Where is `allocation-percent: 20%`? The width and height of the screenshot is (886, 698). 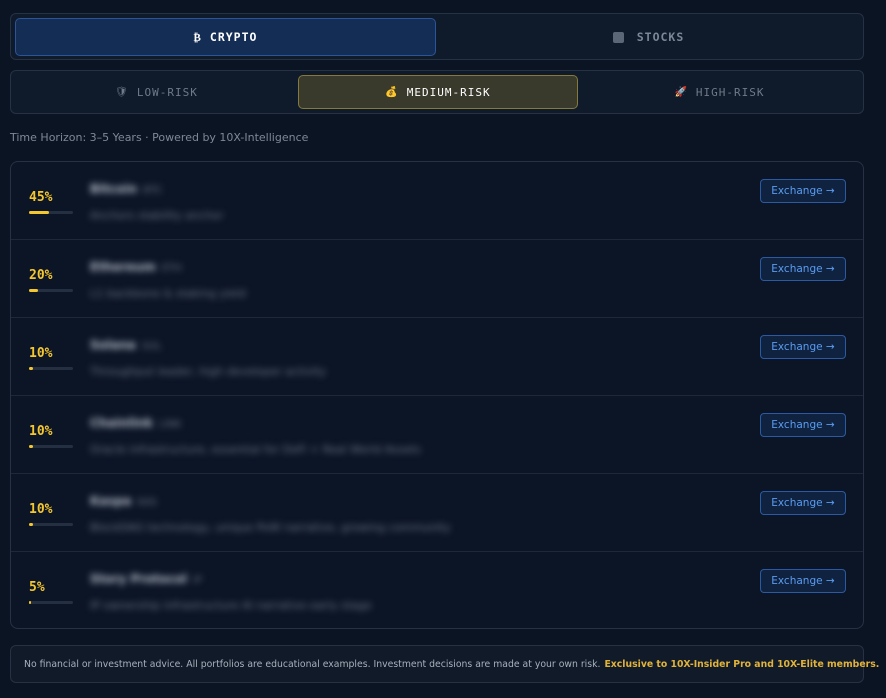 allocation-percent: 20% is located at coordinates (41, 275).